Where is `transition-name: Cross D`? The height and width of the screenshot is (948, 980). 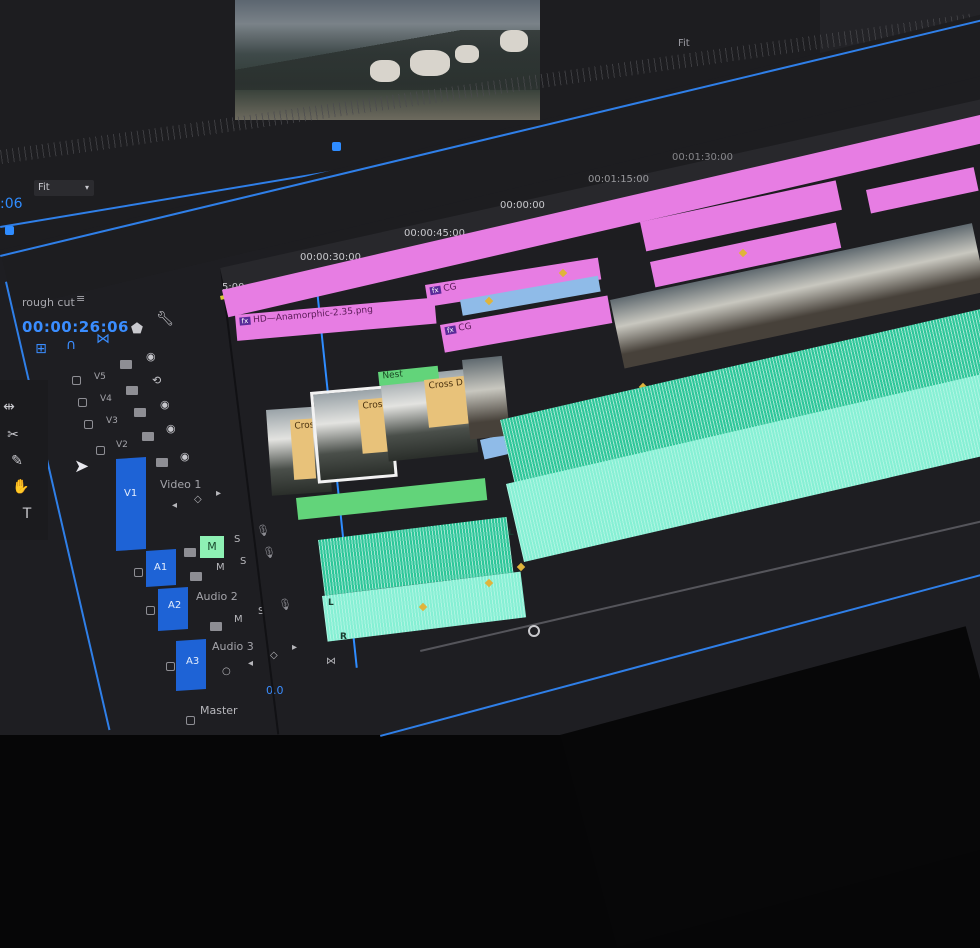 transition-name: Cross D is located at coordinates (446, 384).